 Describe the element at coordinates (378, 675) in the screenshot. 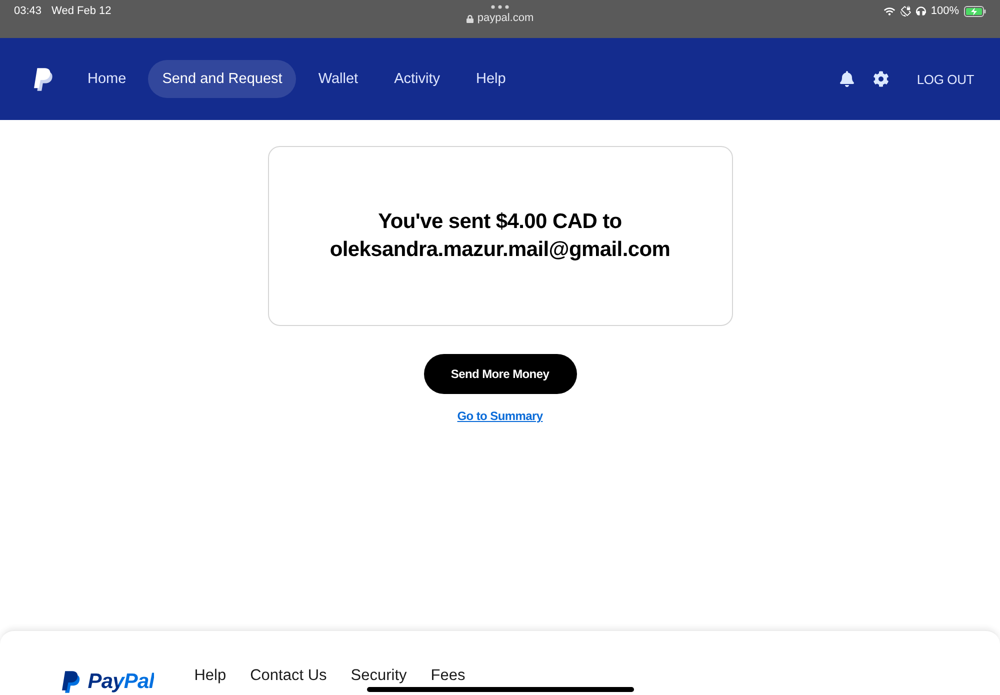

I see `footer-link: Security` at that location.